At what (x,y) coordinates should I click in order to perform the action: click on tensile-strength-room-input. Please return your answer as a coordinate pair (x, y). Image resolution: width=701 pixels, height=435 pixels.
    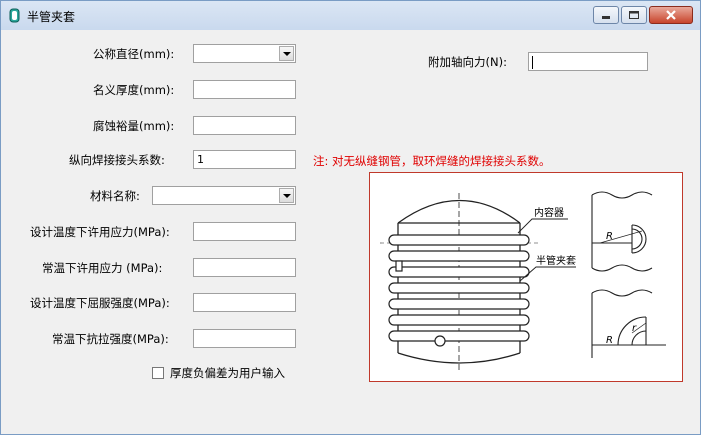
    Looking at the image, I should click on (244, 338).